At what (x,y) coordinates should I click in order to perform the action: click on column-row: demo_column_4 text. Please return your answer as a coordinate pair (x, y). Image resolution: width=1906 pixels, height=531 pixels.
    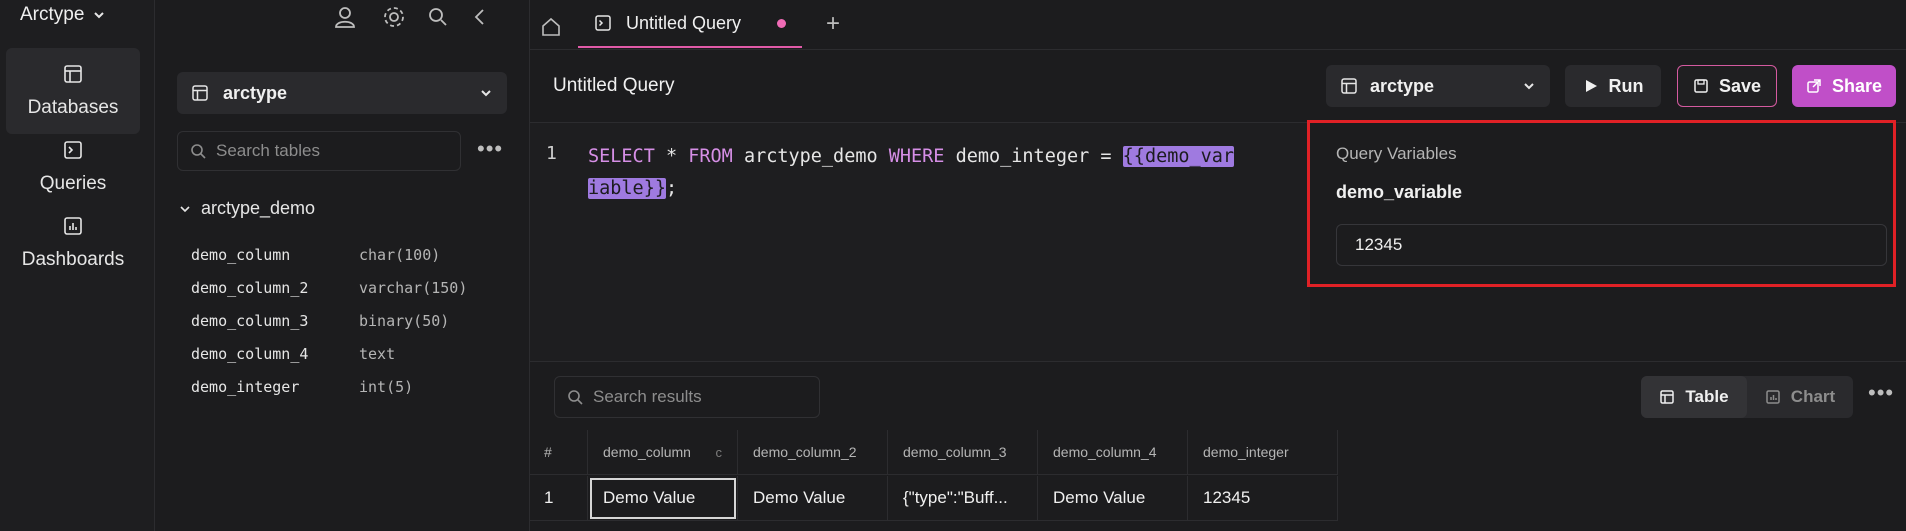
    Looking at the image, I should click on (293, 354).